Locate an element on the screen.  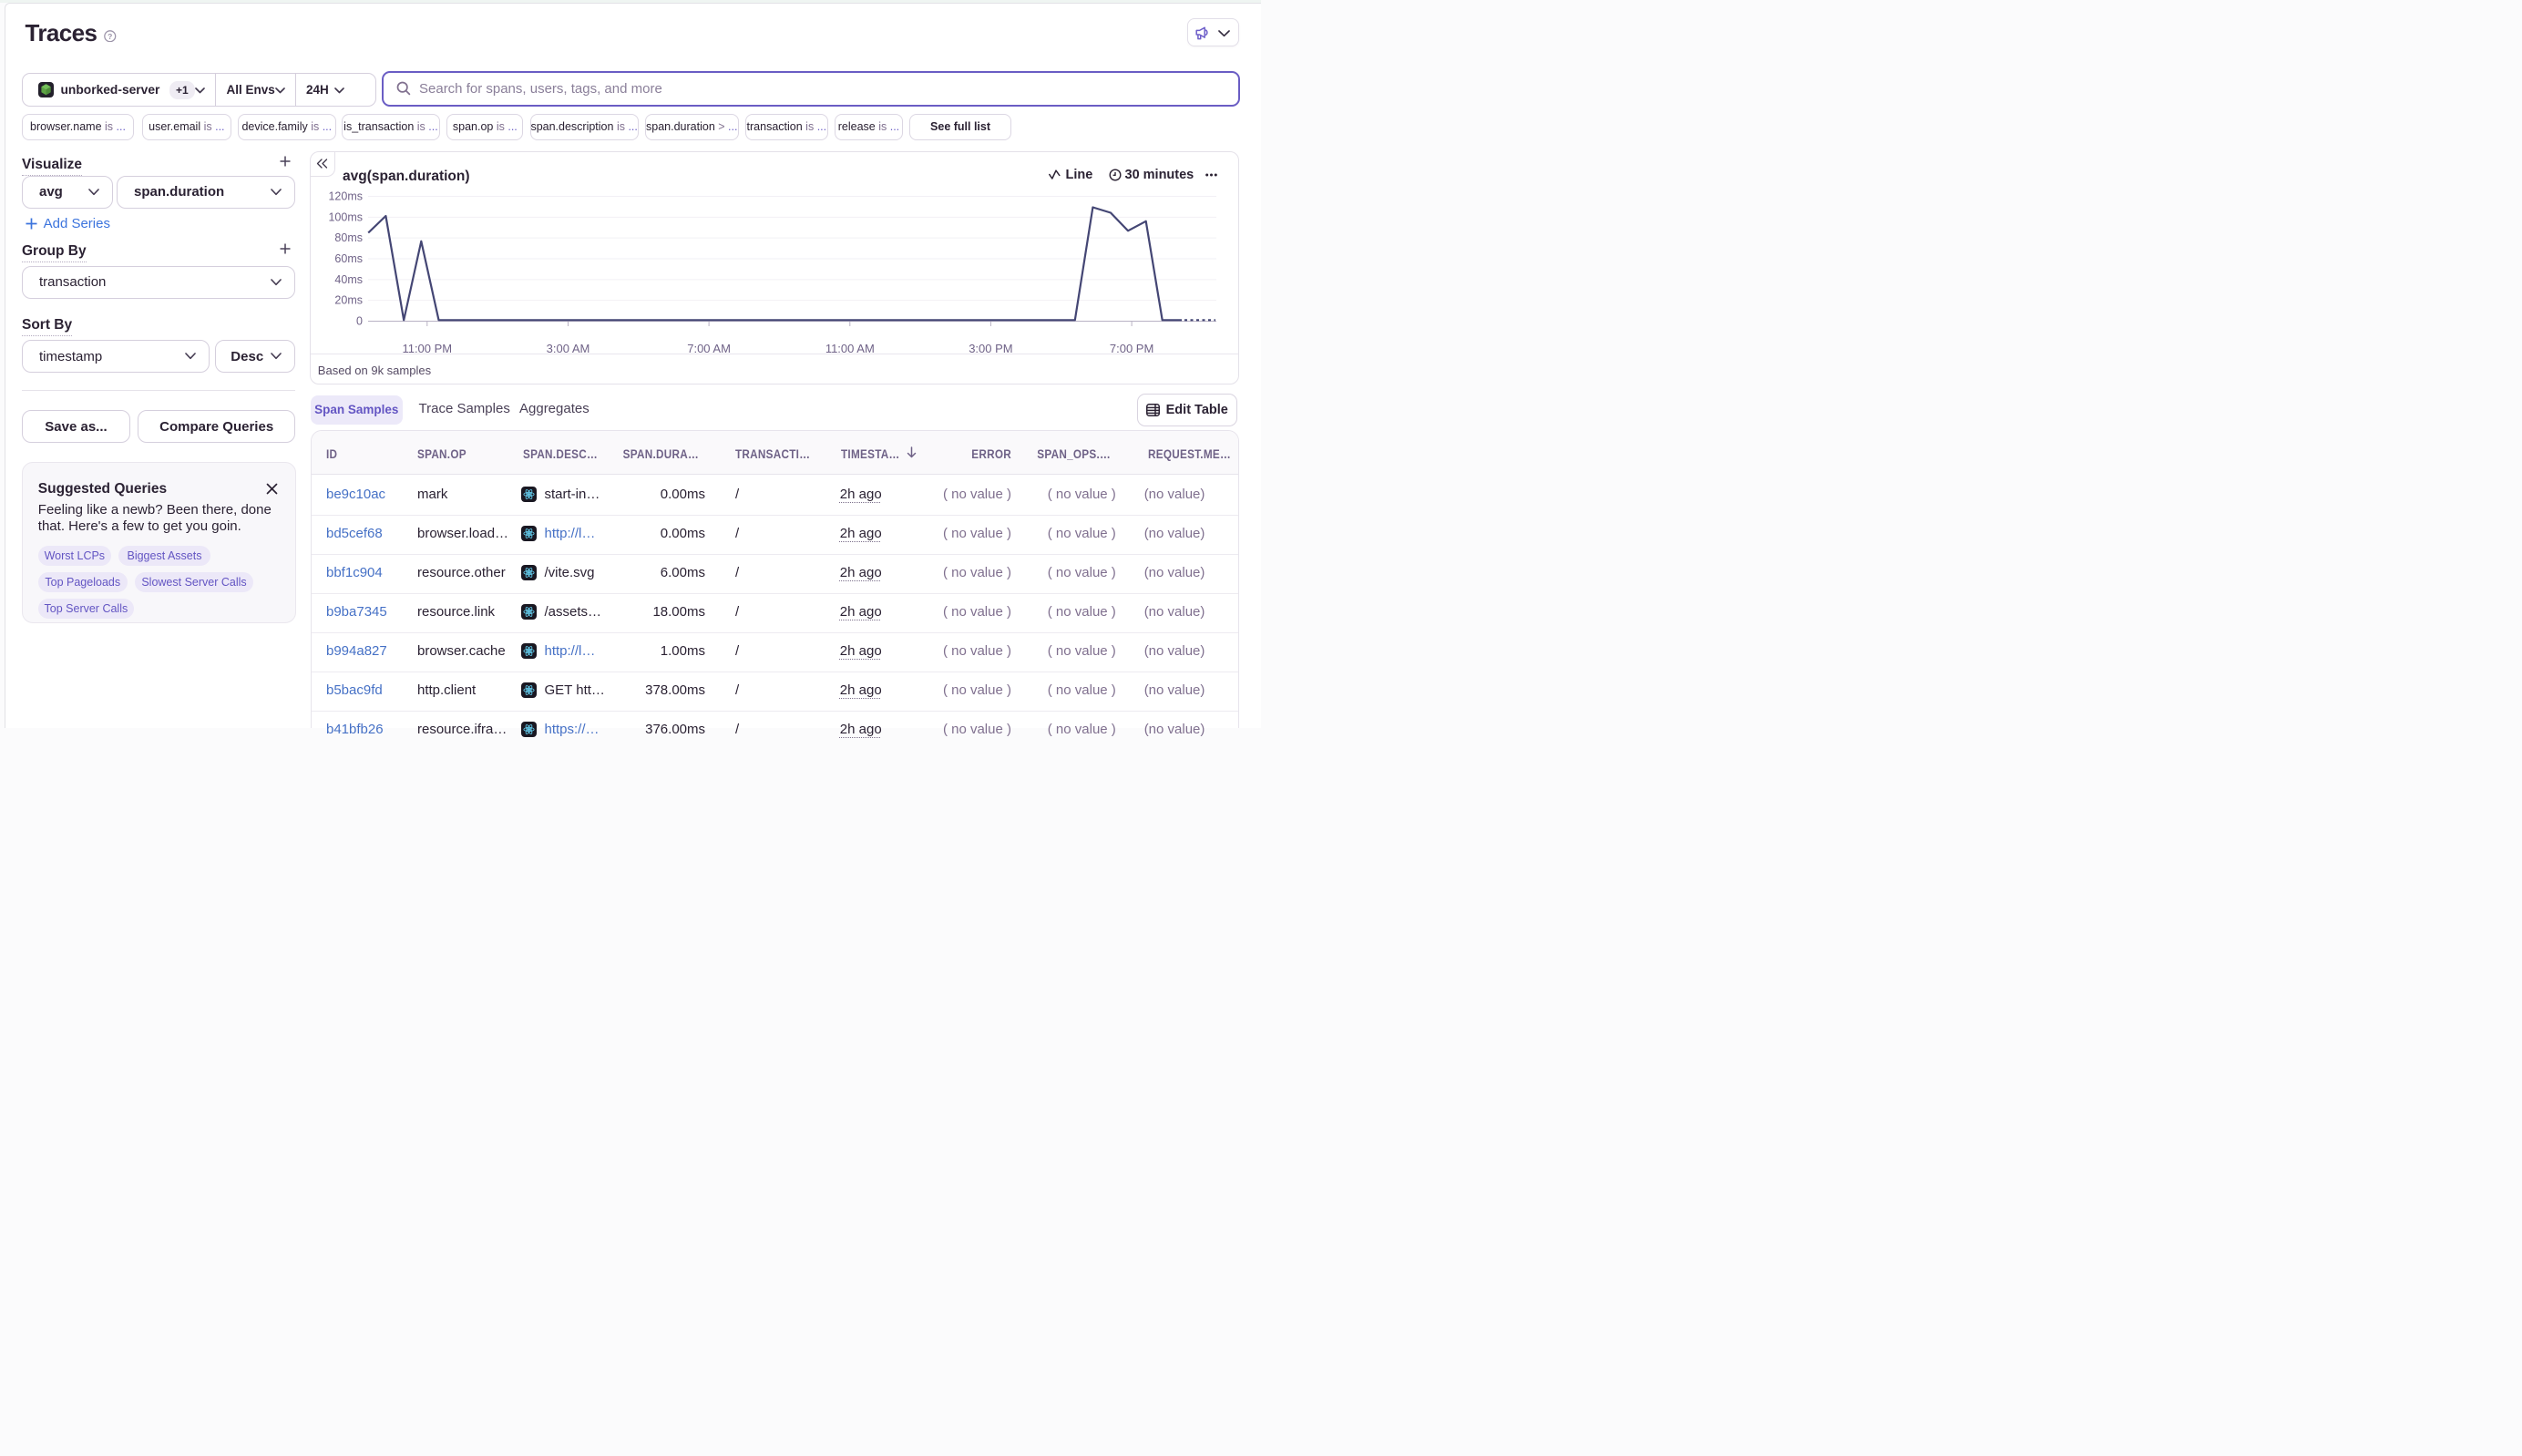
svg-text: 60ms is located at coordinates (349, 258).